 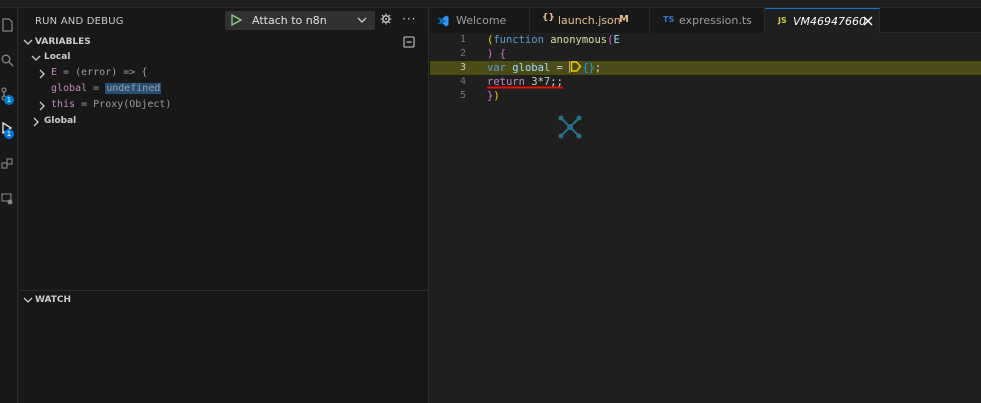 What do you see at coordinates (7, 60) in the screenshot?
I see `search-icon` at bounding box center [7, 60].